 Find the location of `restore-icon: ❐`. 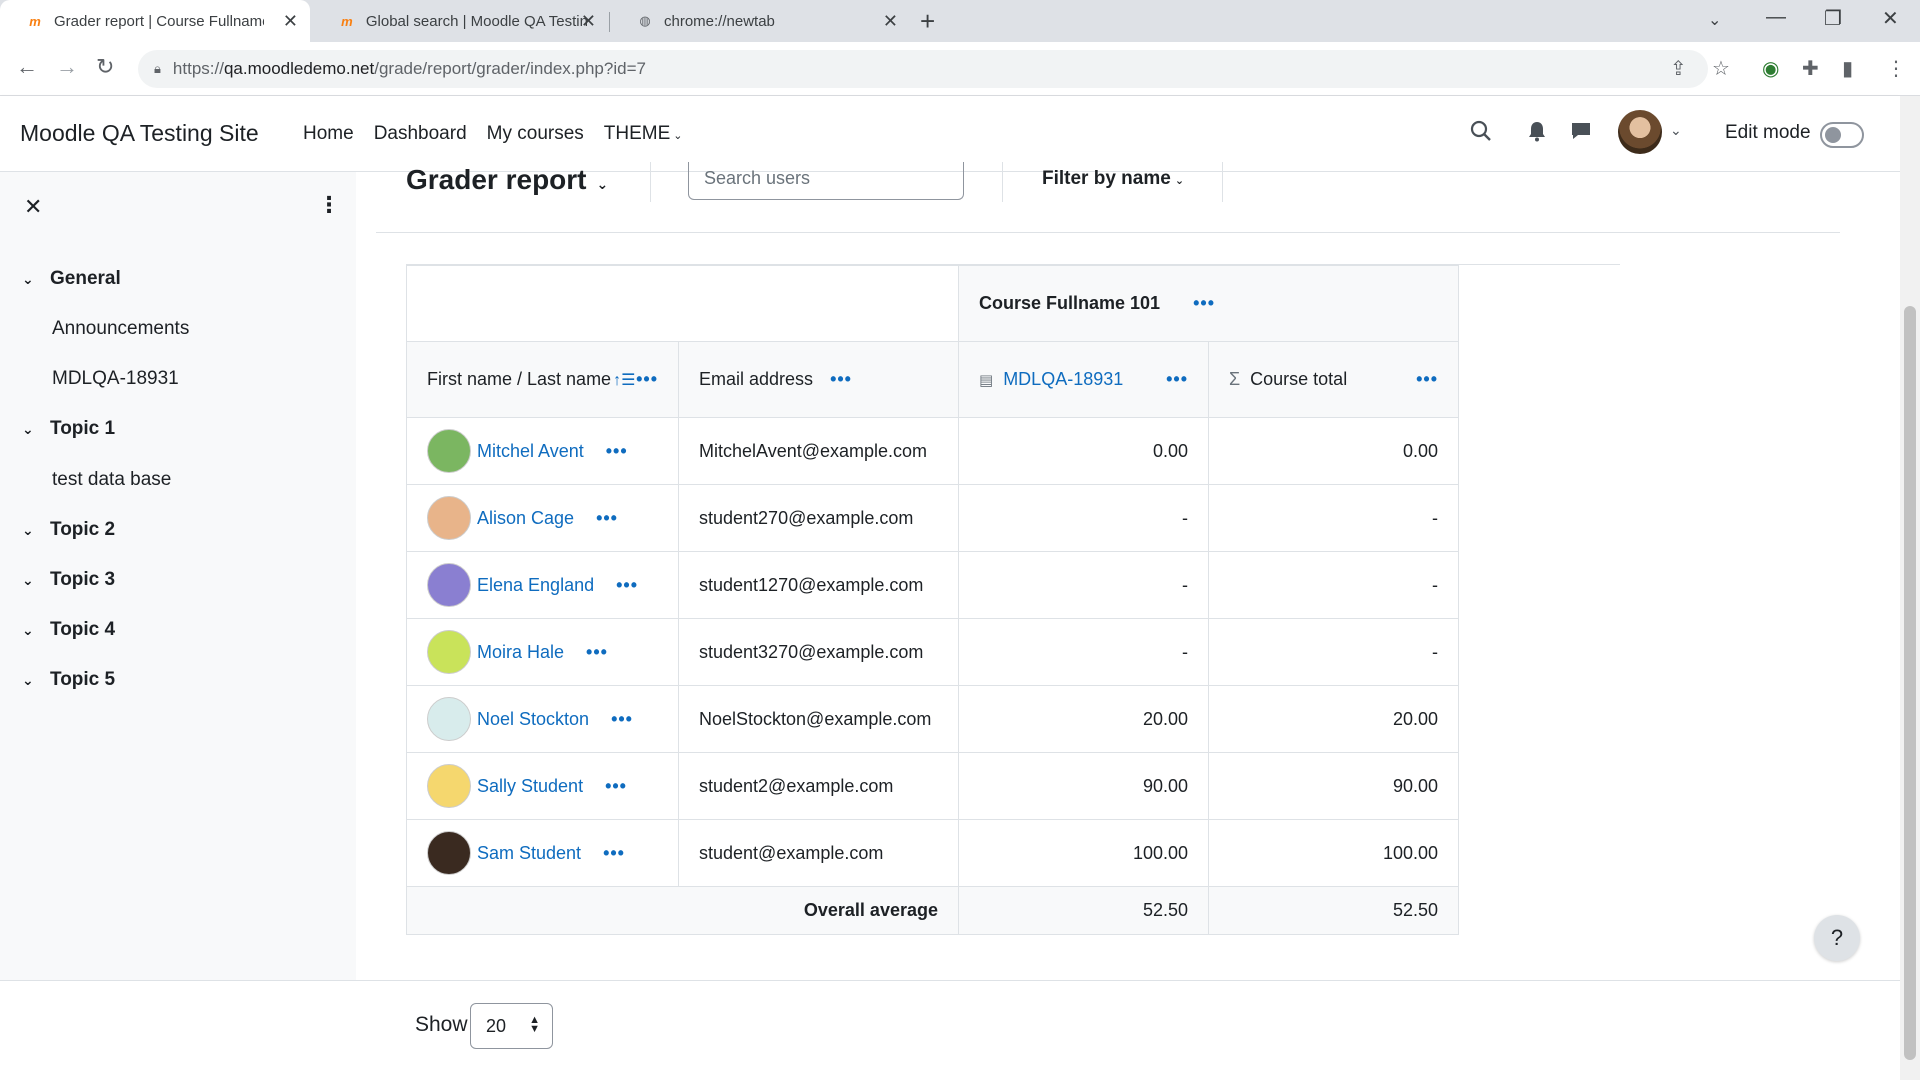

restore-icon: ❐ is located at coordinates (1833, 18).